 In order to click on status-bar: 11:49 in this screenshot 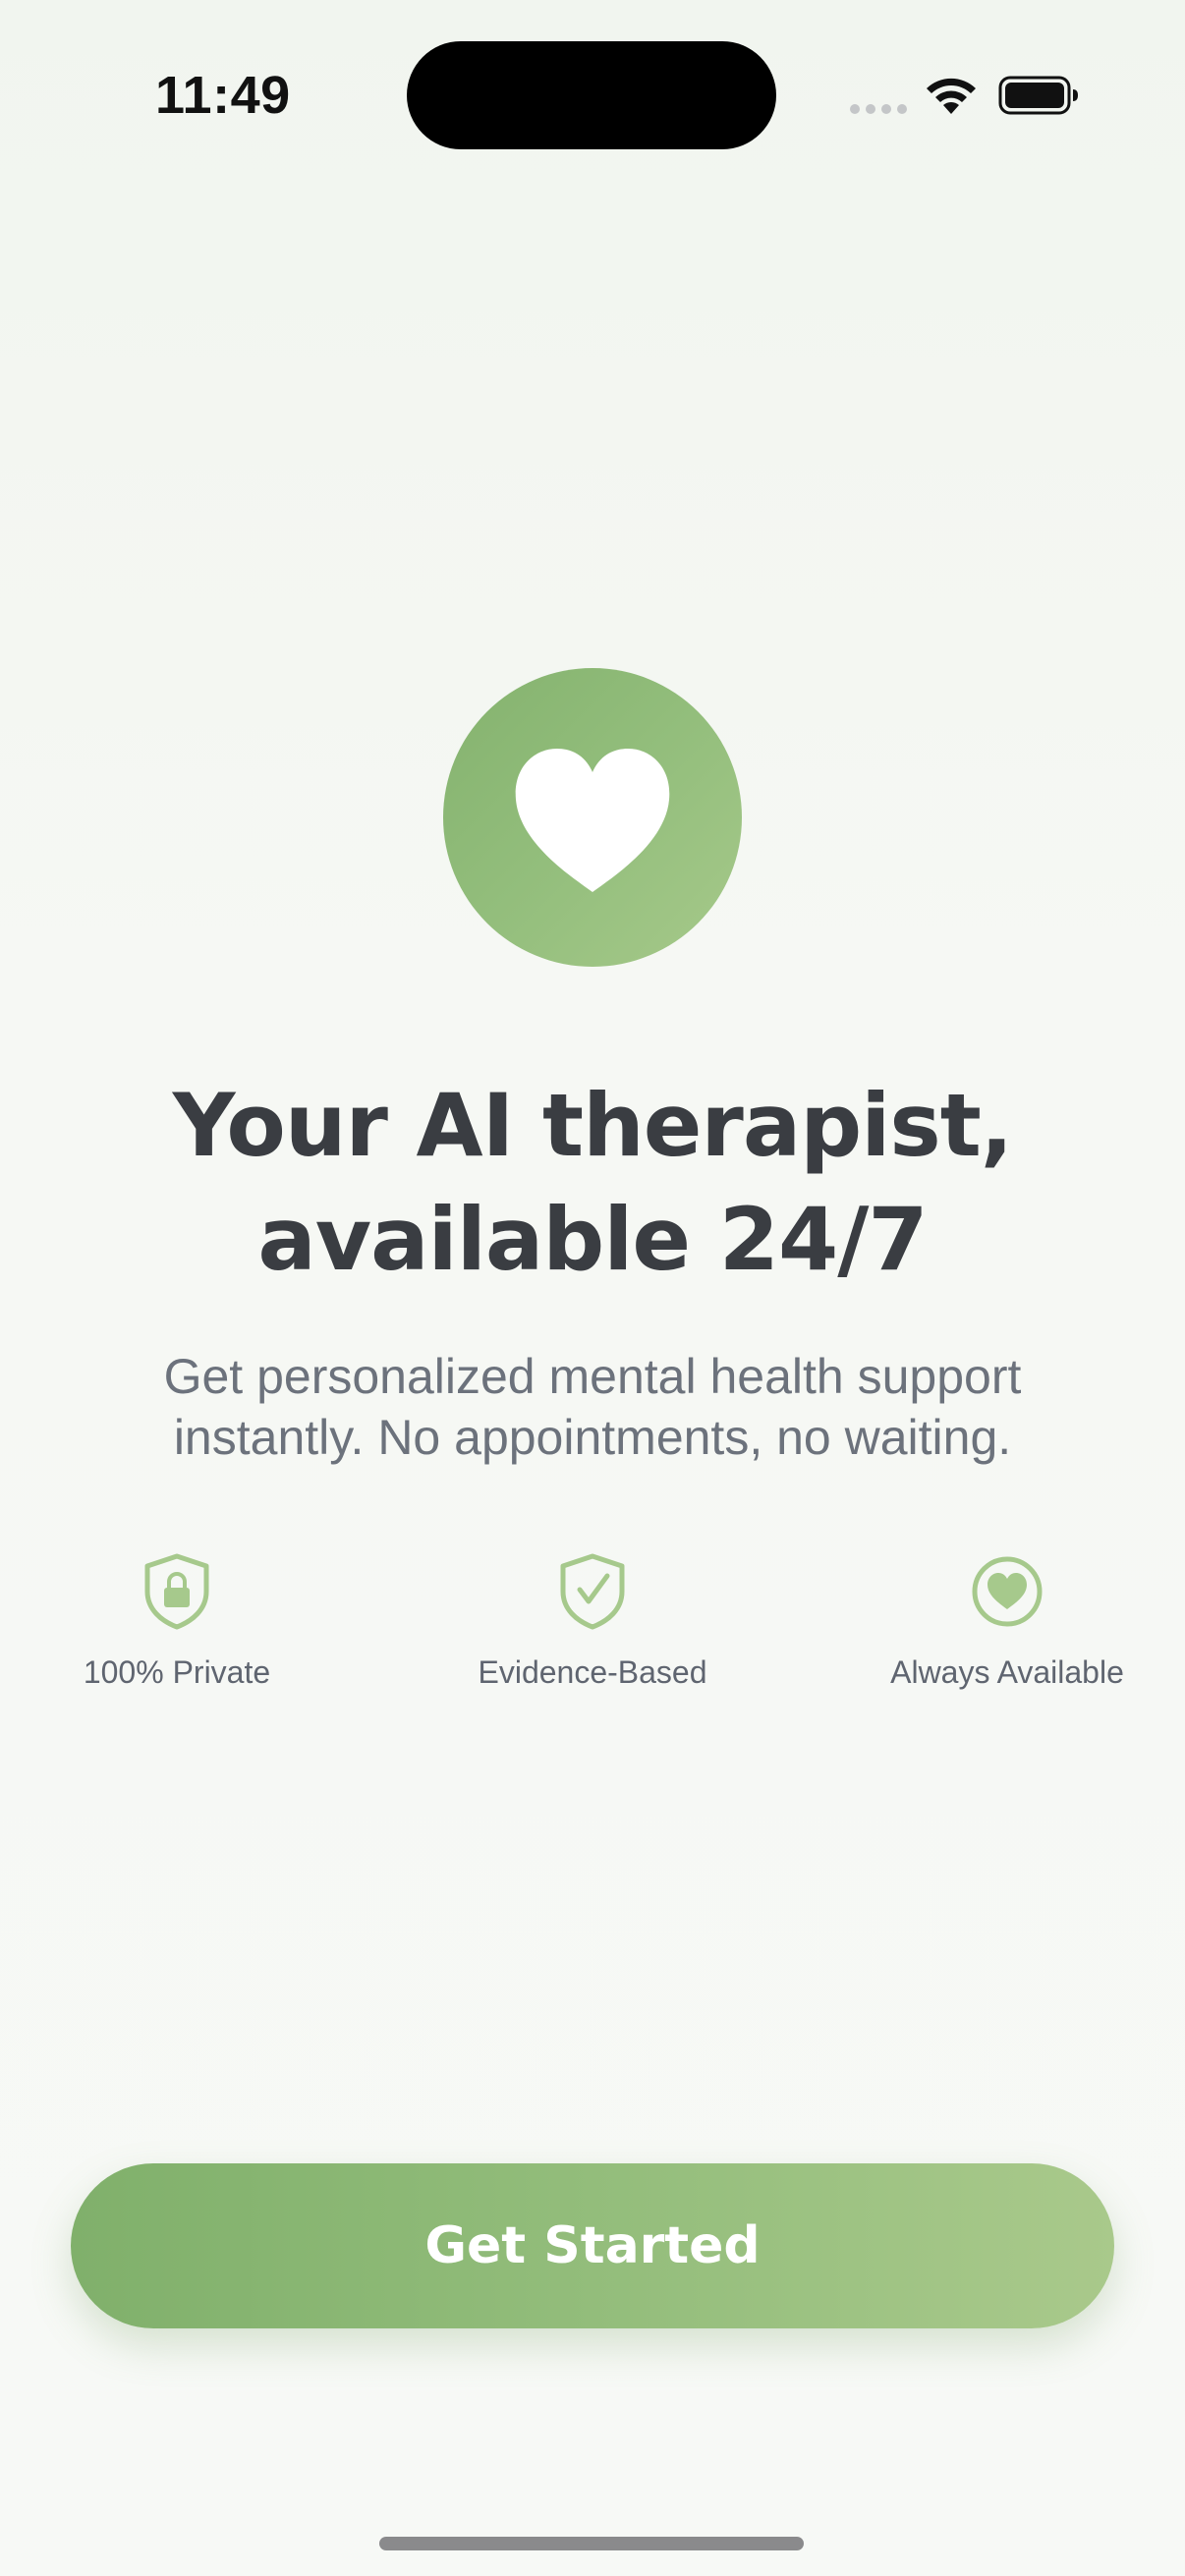, I will do `click(592, 98)`.